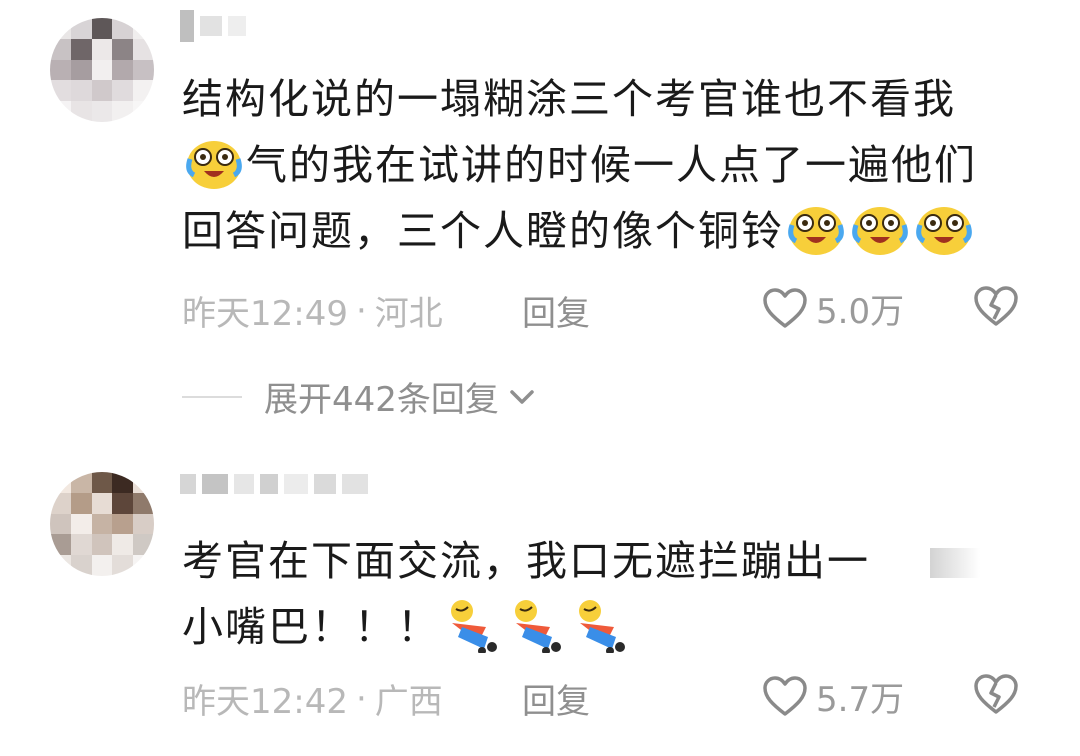  What do you see at coordinates (860, 700) in the screenshot?
I see `like-count: 5.7万` at bounding box center [860, 700].